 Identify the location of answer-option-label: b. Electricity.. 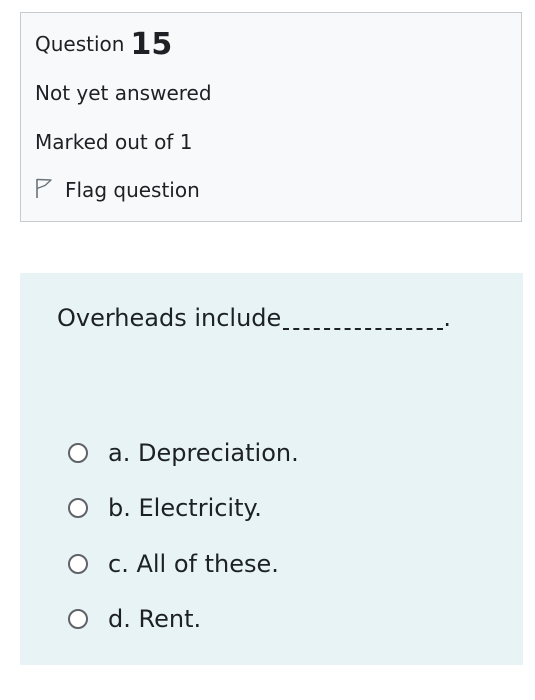
(185, 508).